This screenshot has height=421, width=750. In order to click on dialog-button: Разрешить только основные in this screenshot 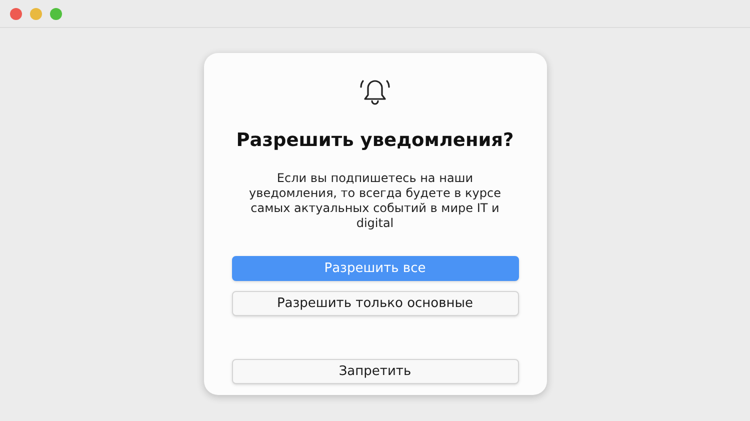, I will do `click(375, 303)`.